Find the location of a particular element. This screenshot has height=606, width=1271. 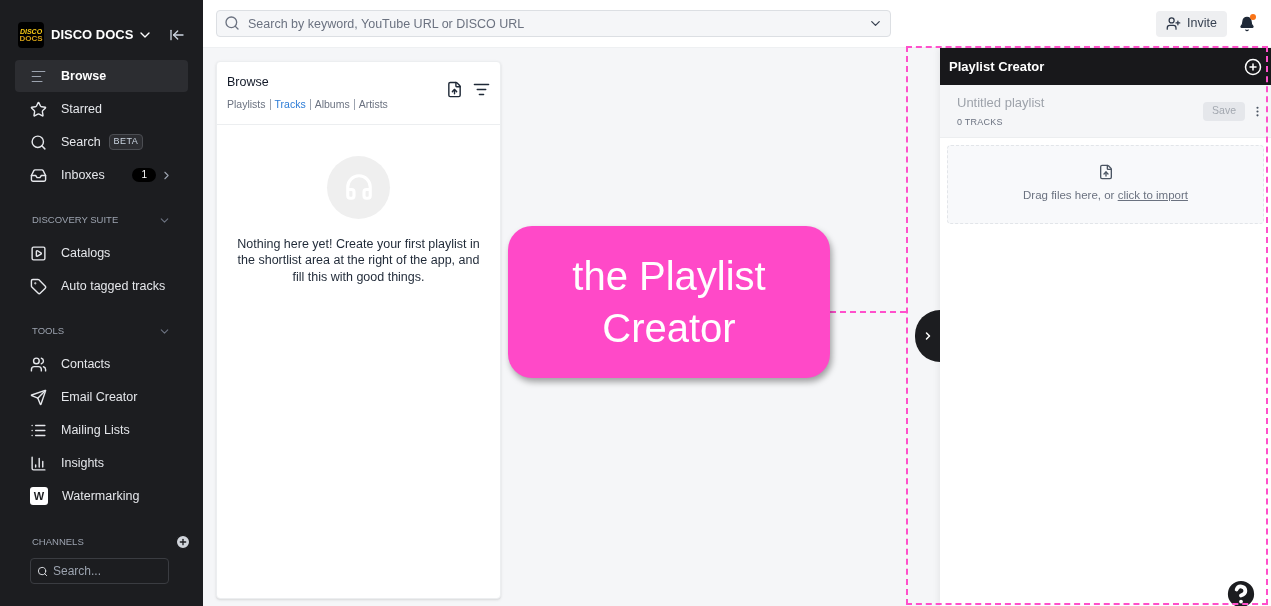

workspace-menu: DISCO DOCS is located at coordinates (102, 35).